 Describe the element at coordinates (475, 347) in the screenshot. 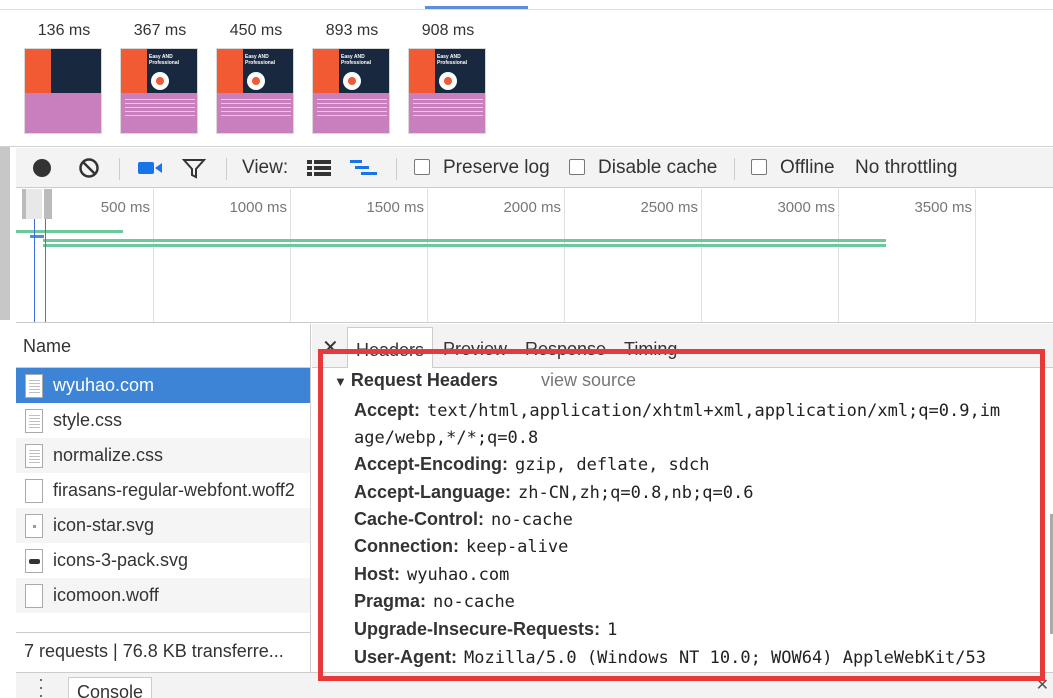

I see `tab-preview: Preview` at that location.